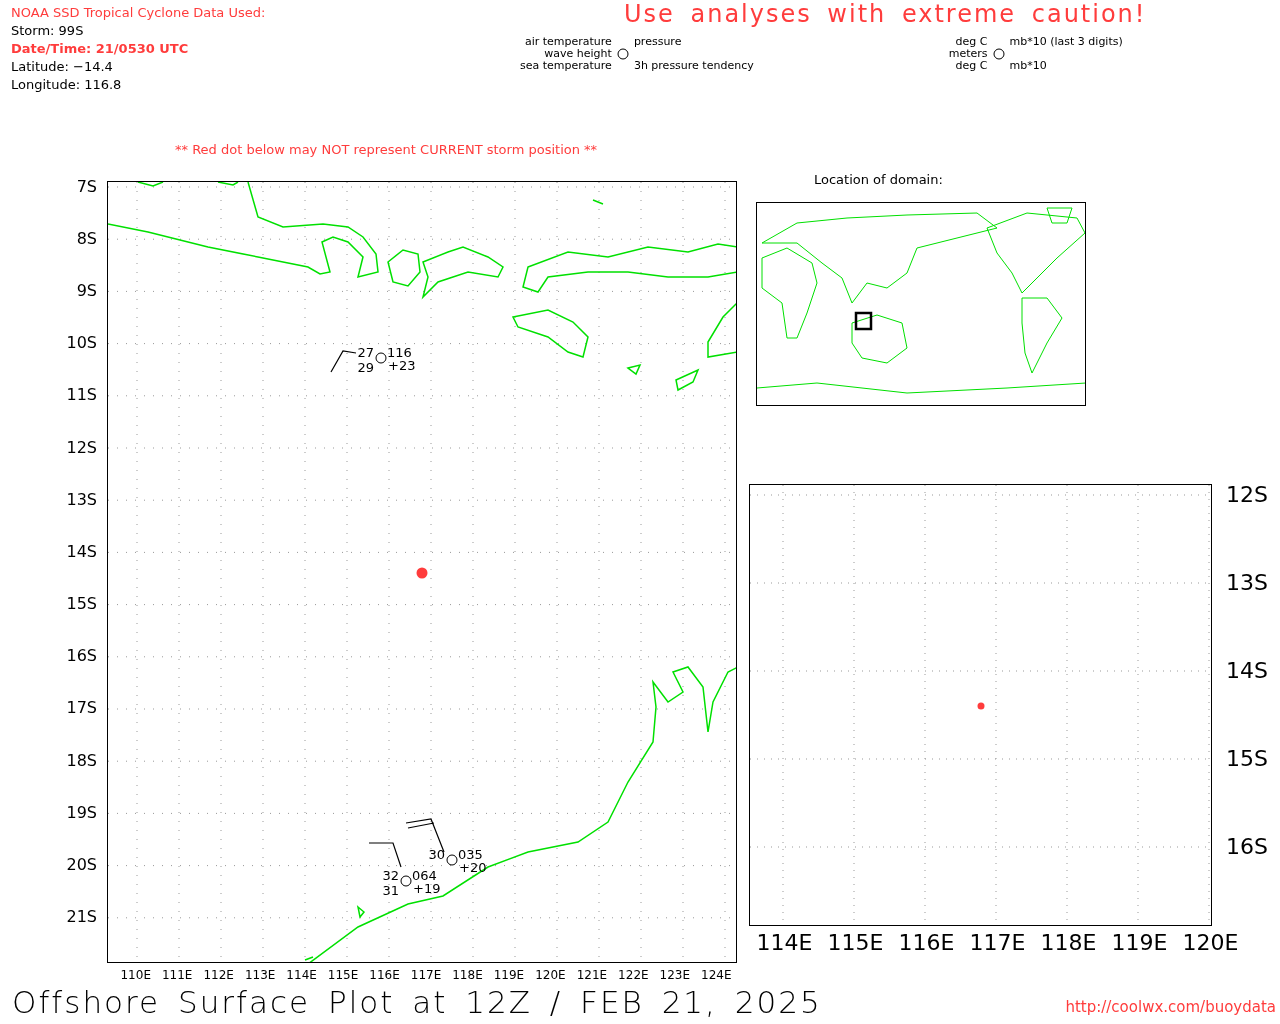  I want to click on storm-id: Storm: 99S, so click(47, 31).